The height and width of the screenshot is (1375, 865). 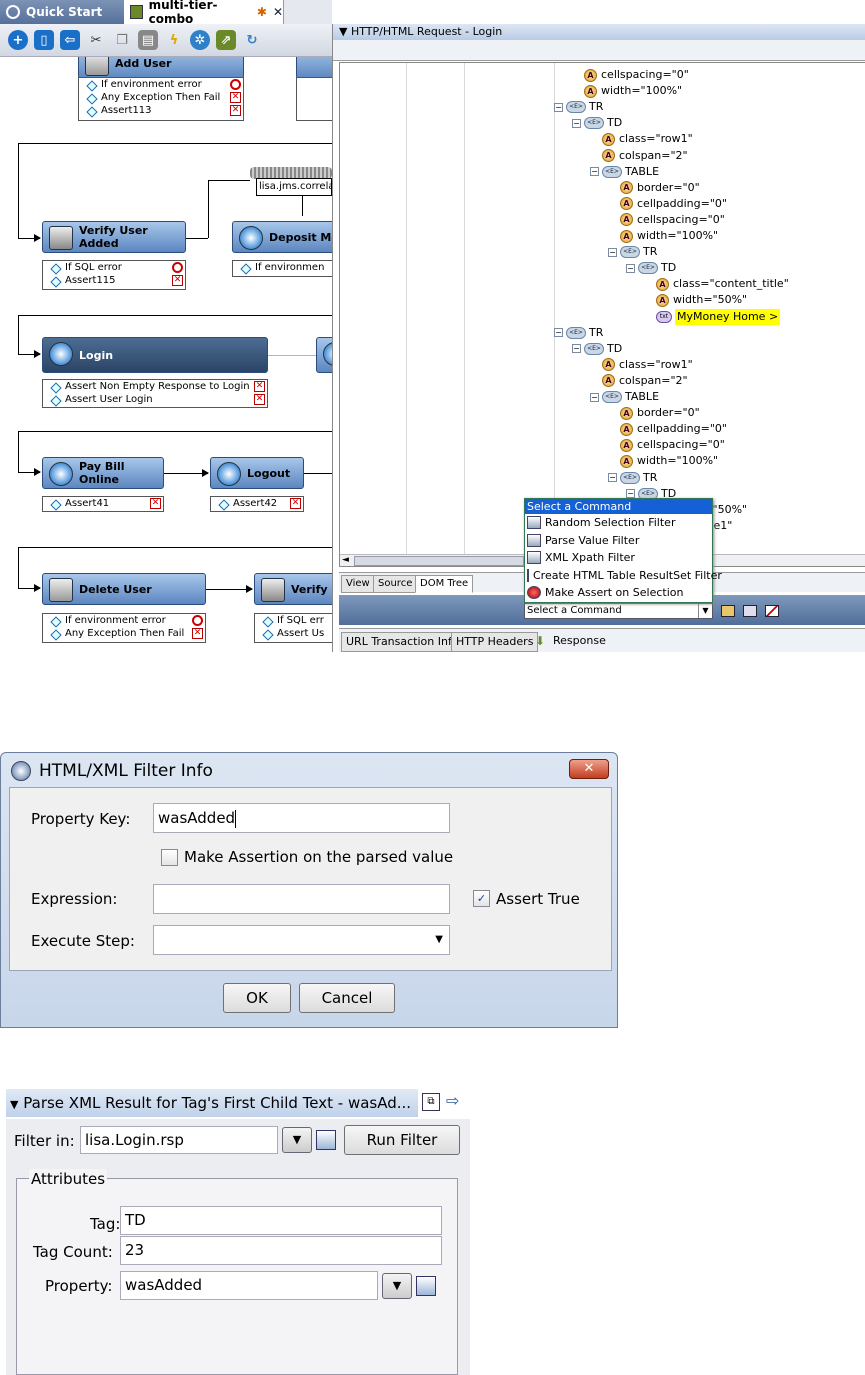 I want to click on filter-in-dropdown: ▼, so click(x=297, y=1140).